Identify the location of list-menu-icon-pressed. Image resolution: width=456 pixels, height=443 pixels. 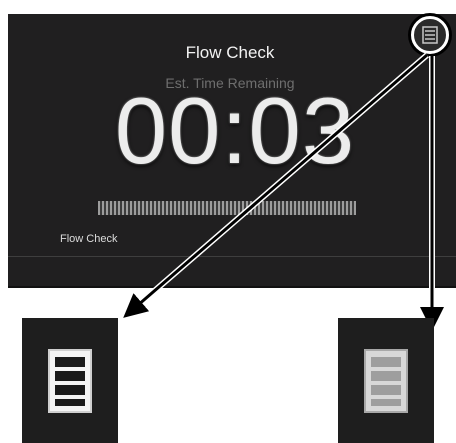
(386, 380).